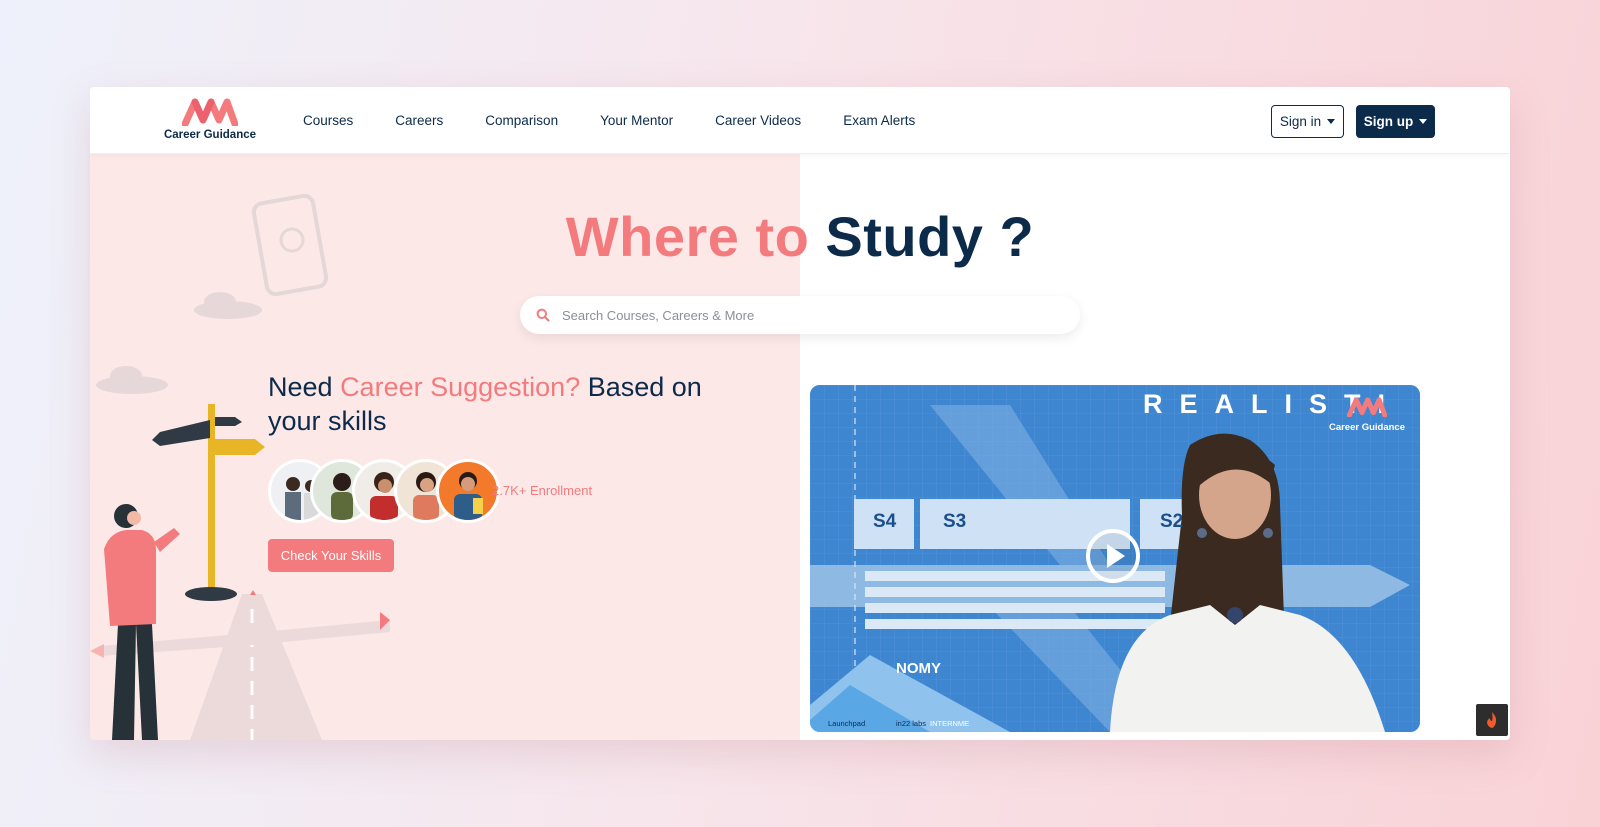  I want to click on play-icon, so click(1113, 556).